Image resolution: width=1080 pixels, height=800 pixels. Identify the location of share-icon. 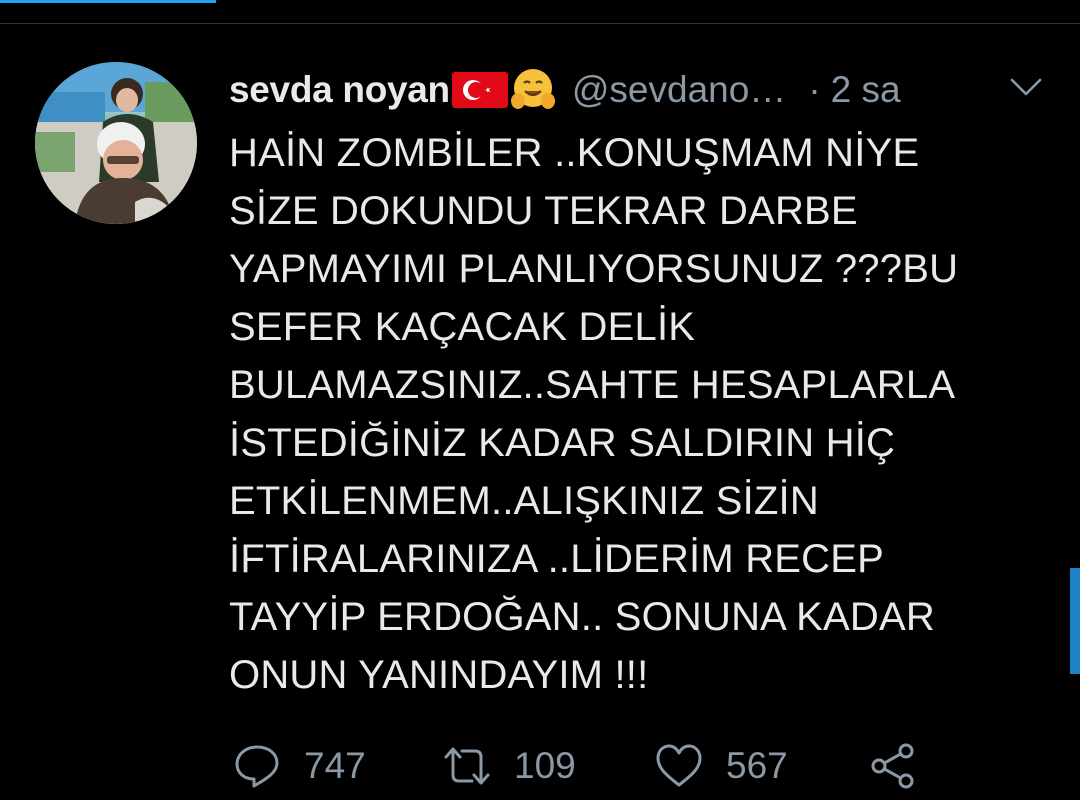
(893, 766).